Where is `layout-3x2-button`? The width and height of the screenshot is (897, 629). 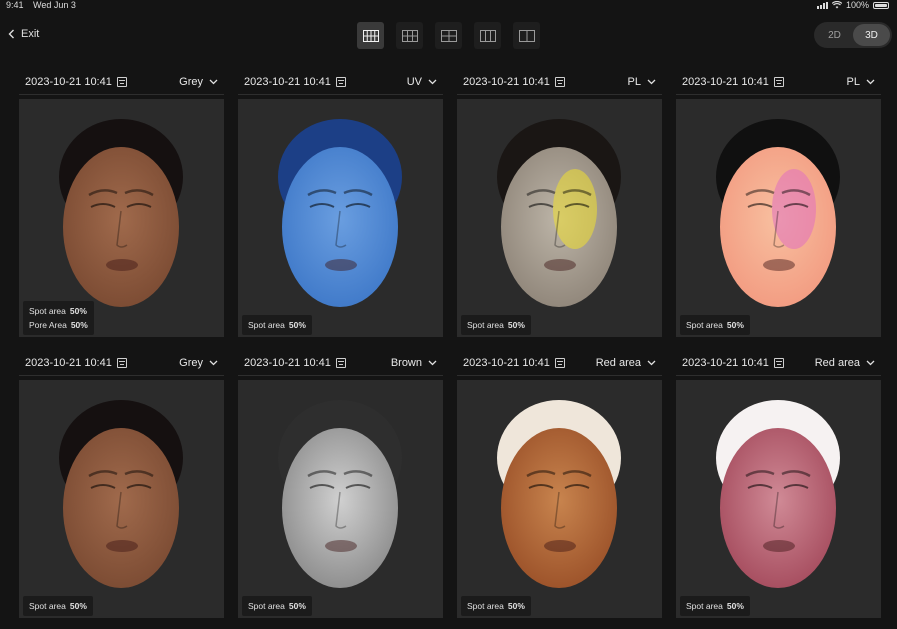
layout-3x2-button is located at coordinates (409, 35).